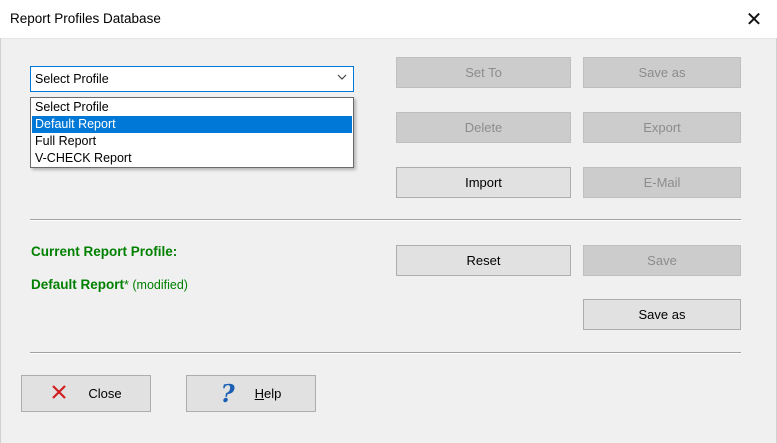  I want to click on divider-bottom, so click(385, 353).